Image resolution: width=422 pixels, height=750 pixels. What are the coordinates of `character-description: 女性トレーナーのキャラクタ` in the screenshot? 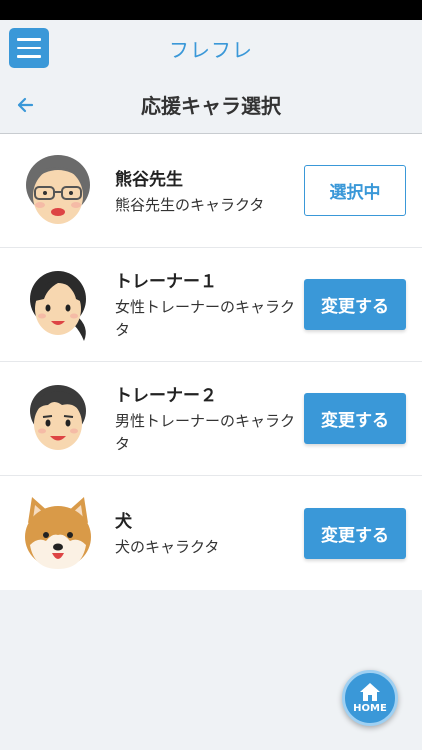 It's located at (205, 318).